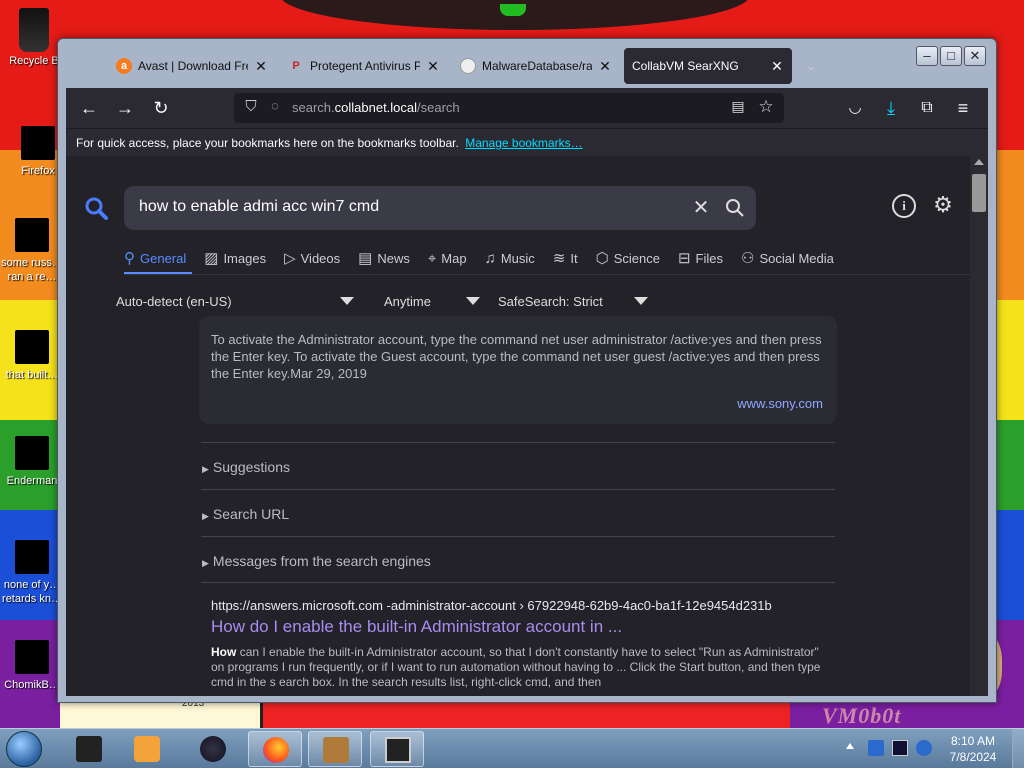 Image resolution: width=1024 pixels, height=768 pixels. Describe the element at coordinates (38, 171) in the screenshot. I see `desktop-icon-label: Firefox` at that location.